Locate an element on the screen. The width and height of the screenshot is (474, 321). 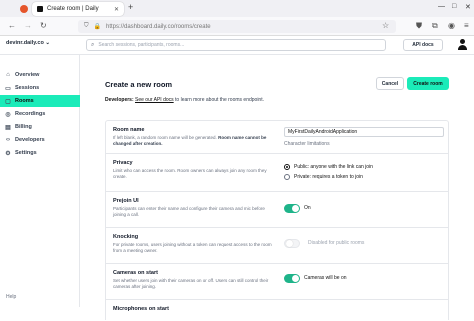
overview-icon: ⌂ is located at coordinates (8, 75).